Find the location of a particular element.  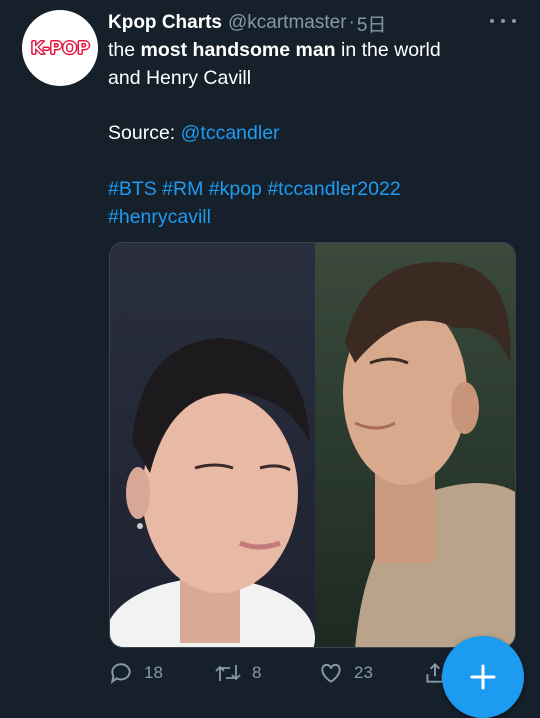

reply-icon is located at coordinates (120, 673).